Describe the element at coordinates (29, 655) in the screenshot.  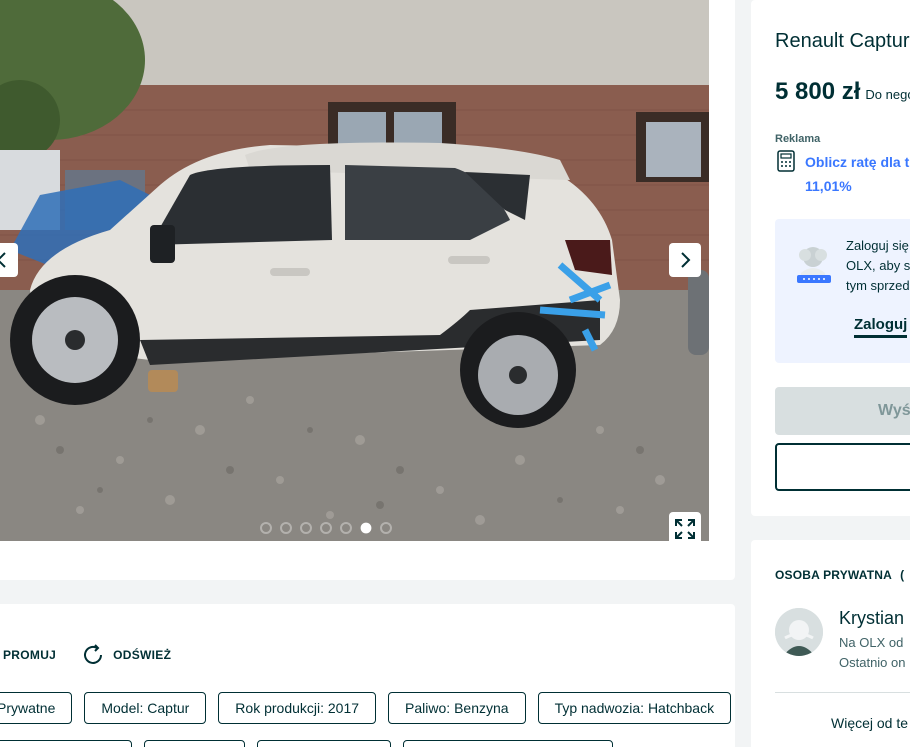
I see `promote-action: PROMUJ` at that location.